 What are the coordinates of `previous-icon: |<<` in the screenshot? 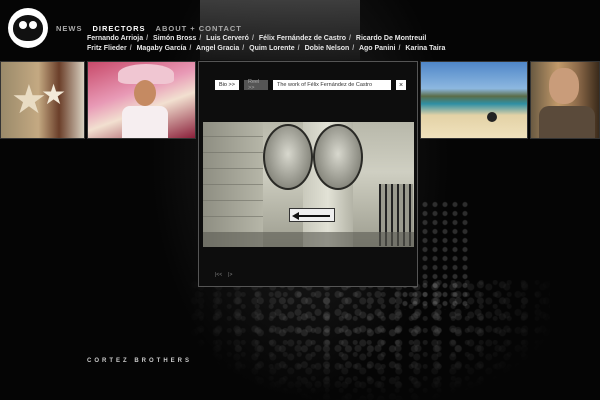 It's located at (218, 275).